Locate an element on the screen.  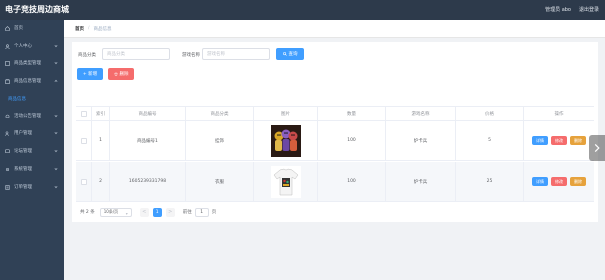
list-icon is located at coordinates (7, 63).